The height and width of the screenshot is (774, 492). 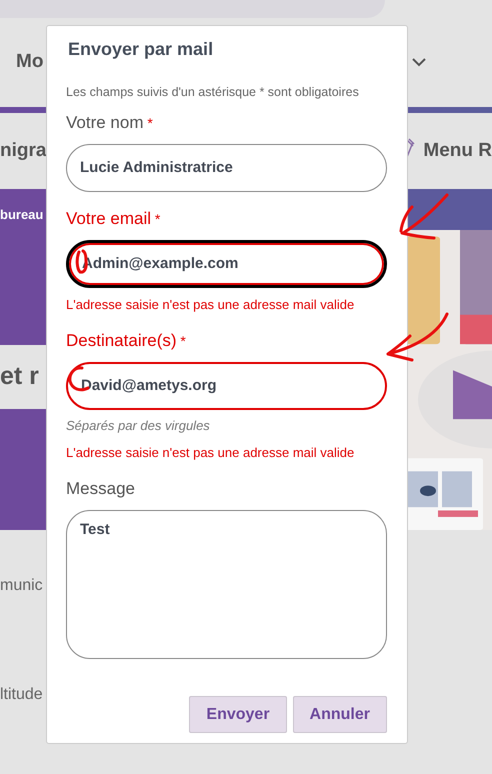 What do you see at coordinates (19, 376) in the screenshot?
I see `headline: et r` at bounding box center [19, 376].